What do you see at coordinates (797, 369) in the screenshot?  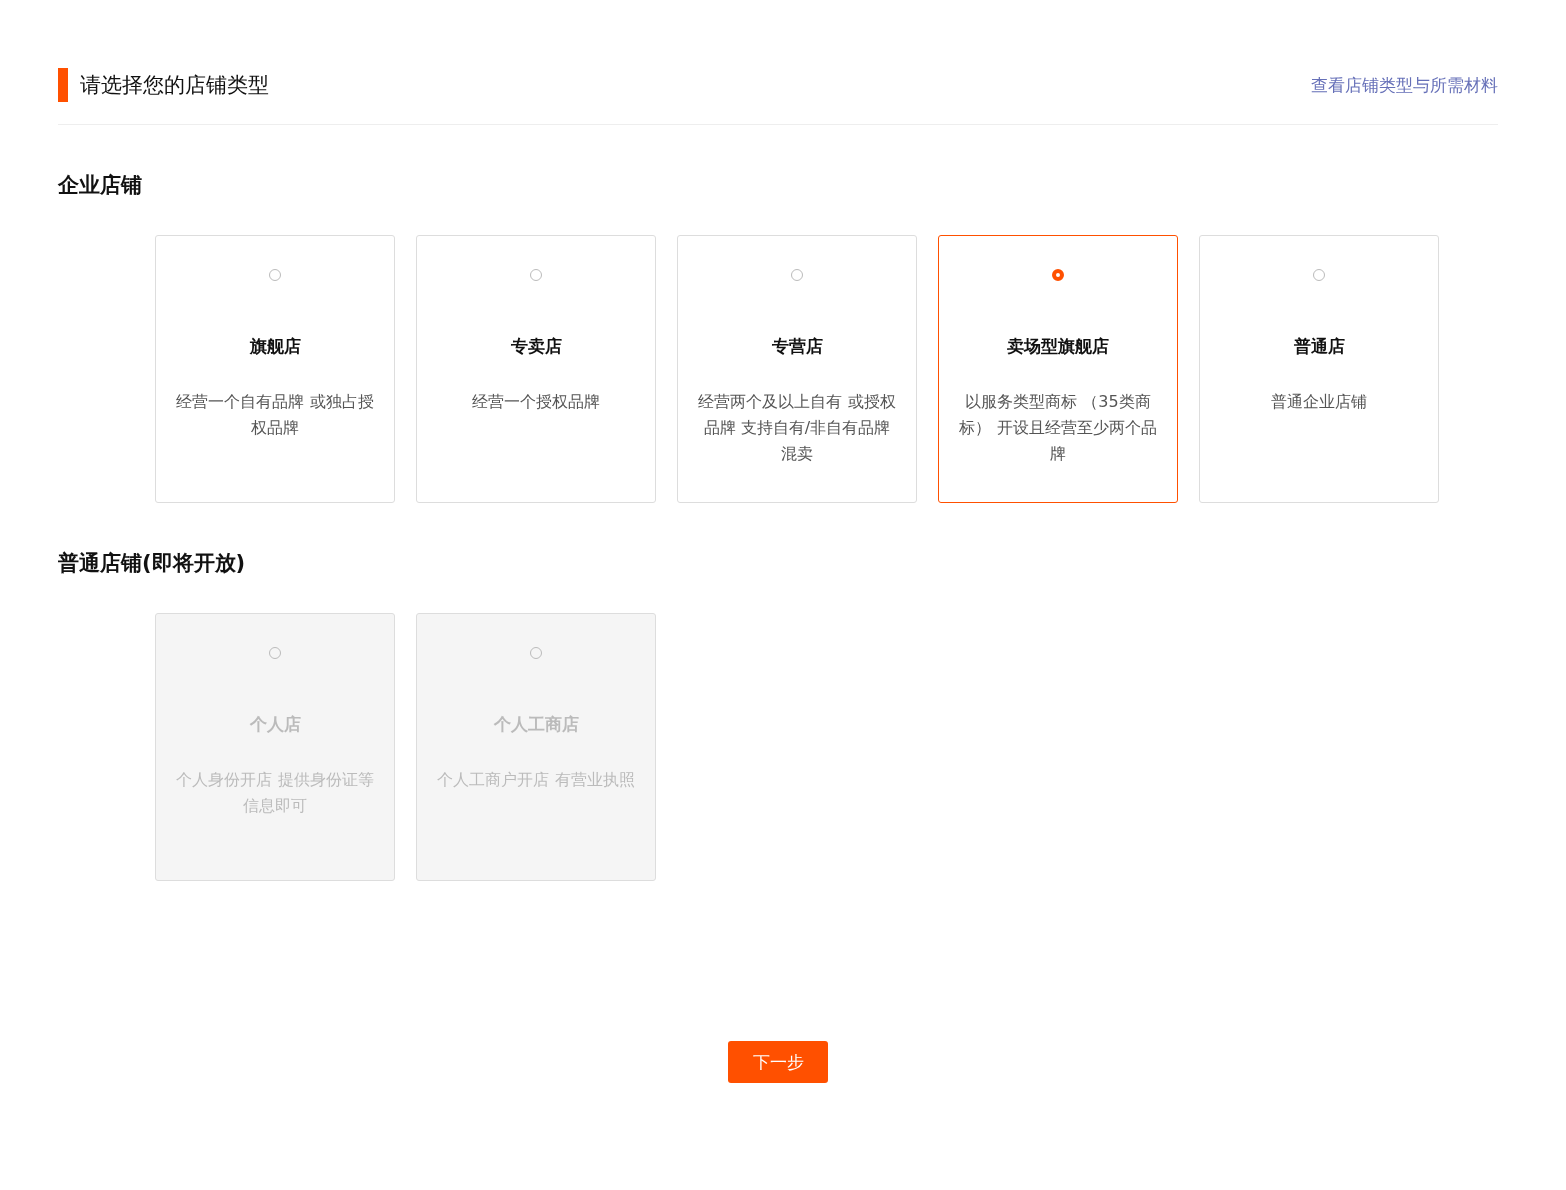 I see `store-type-card: 专营店 经营两个及以上自有 或授权品牌 支持自有/非自有品牌混卖` at bounding box center [797, 369].